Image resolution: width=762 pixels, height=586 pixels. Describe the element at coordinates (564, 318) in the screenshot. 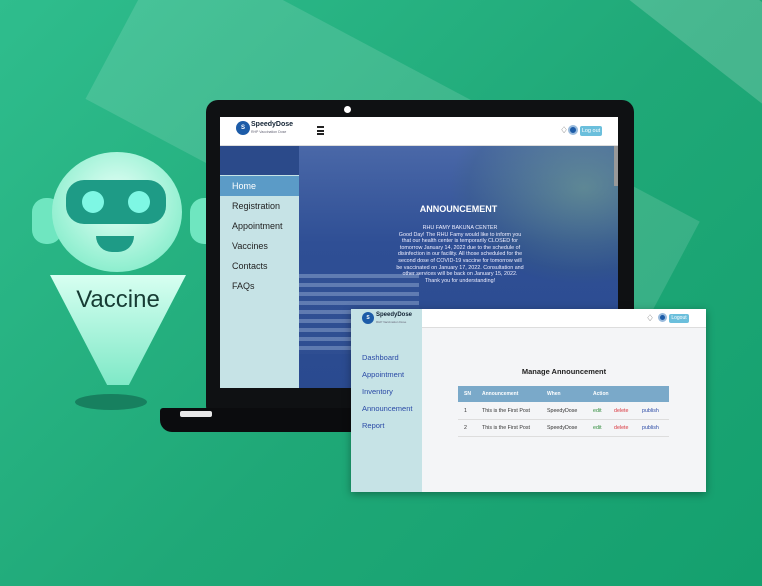

I see `admin-header: ♢ Logout` at that location.